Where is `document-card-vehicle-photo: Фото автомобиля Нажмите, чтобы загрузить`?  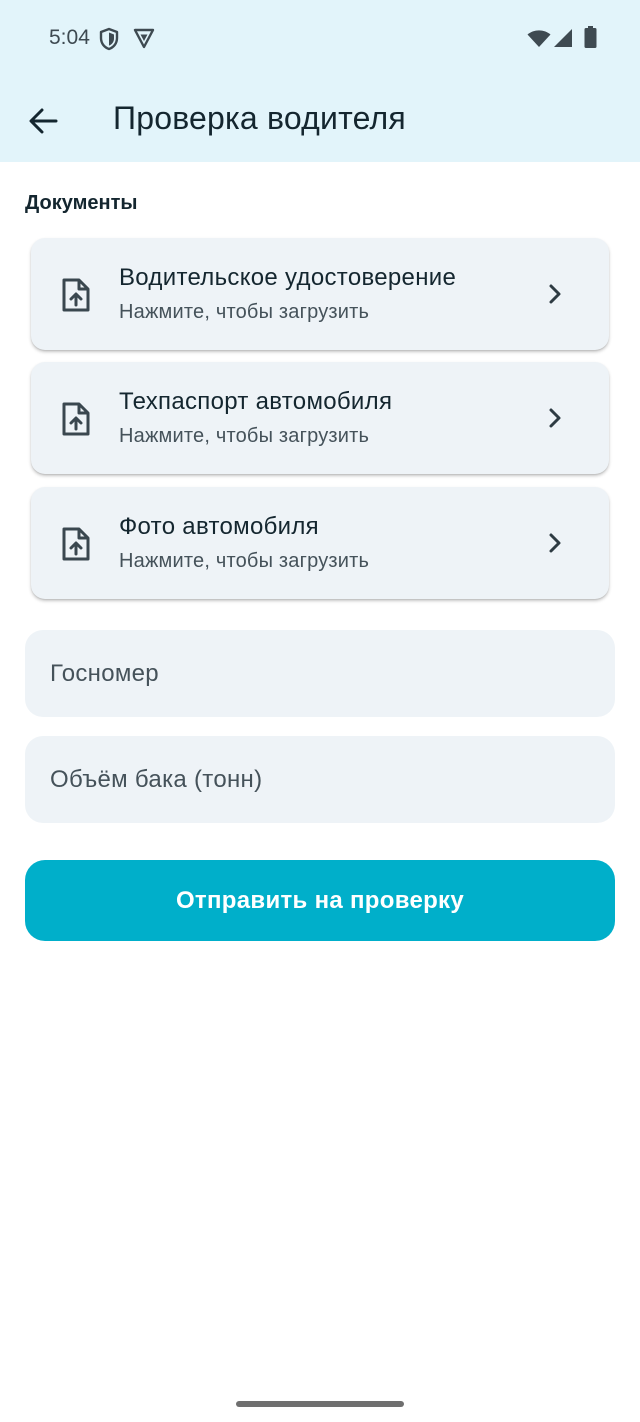 document-card-vehicle-photo: Фото автомобиля Нажмите, чтобы загрузить is located at coordinates (320, 543).